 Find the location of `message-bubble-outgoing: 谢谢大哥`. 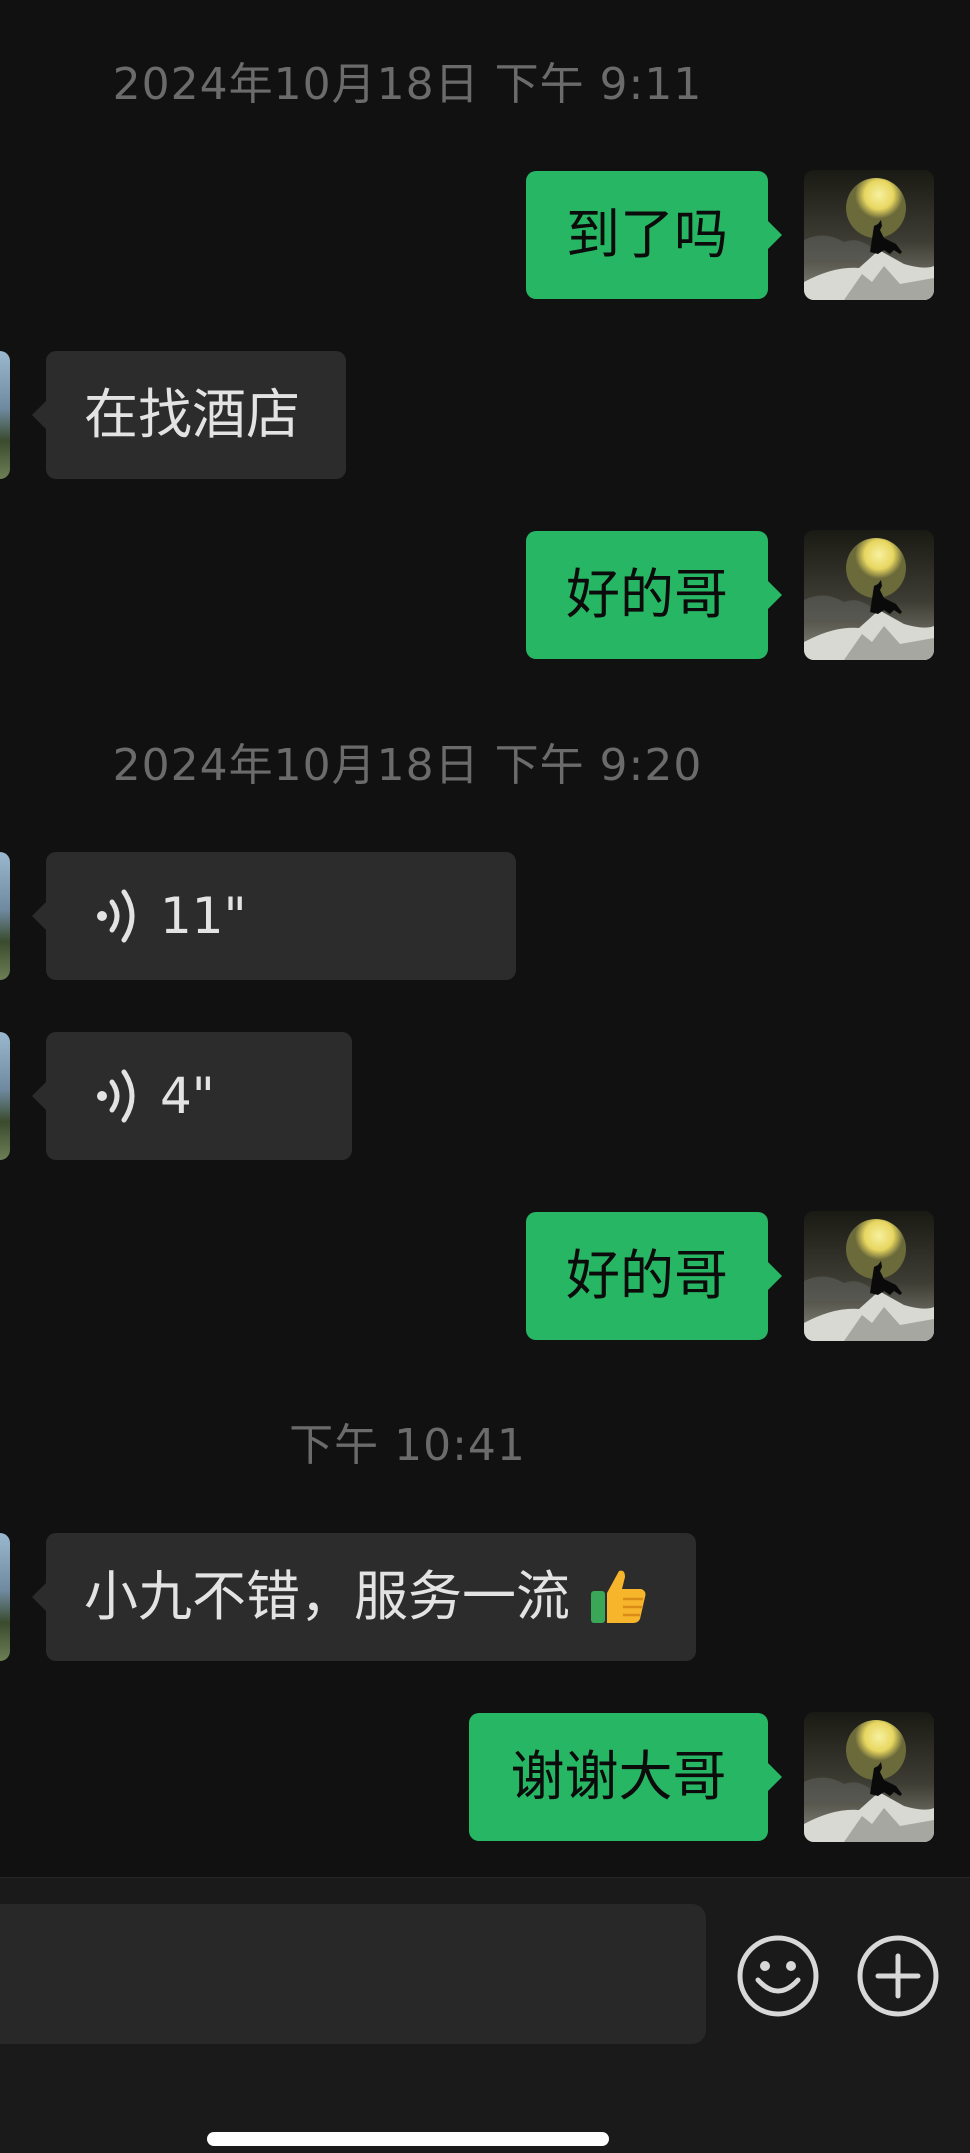

message-bubble-outgoing: 谢谢大哥 is located at coordinates (625, 1777).